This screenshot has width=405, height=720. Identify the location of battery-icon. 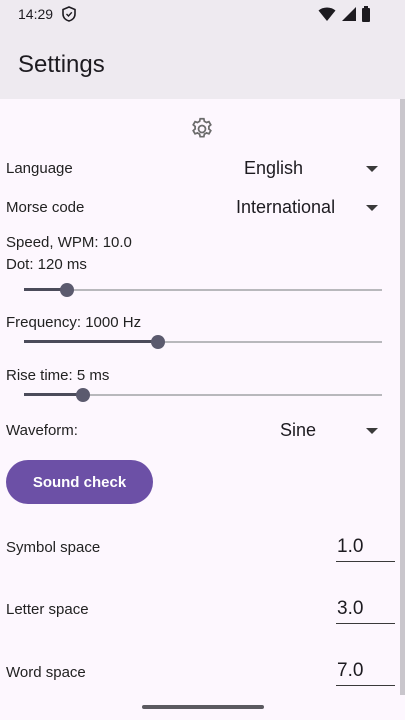
(366, 14).